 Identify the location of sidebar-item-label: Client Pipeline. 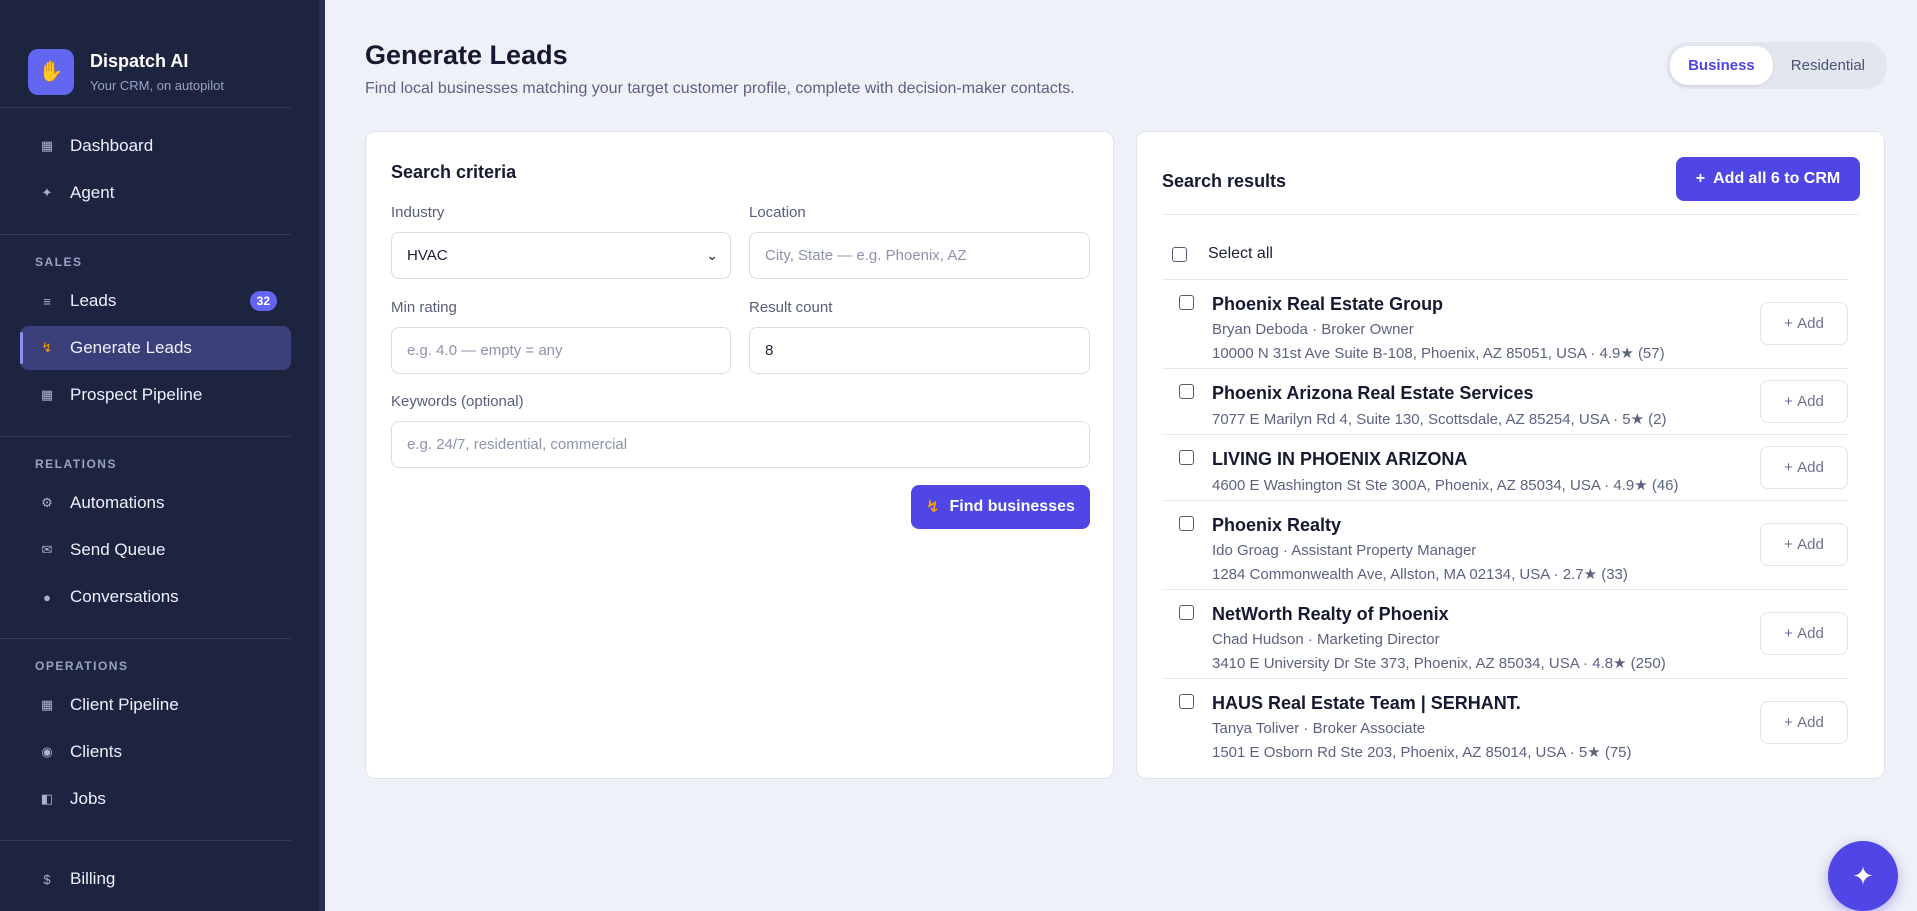
(124, 704).